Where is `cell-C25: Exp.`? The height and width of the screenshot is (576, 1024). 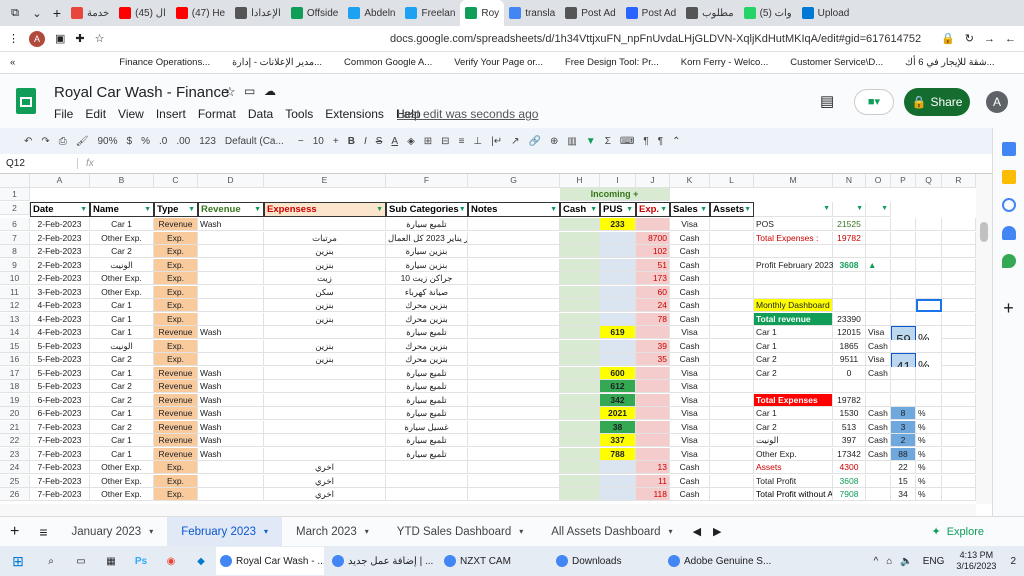 cell-C25: Exp. is located at coordinates (176, 481).